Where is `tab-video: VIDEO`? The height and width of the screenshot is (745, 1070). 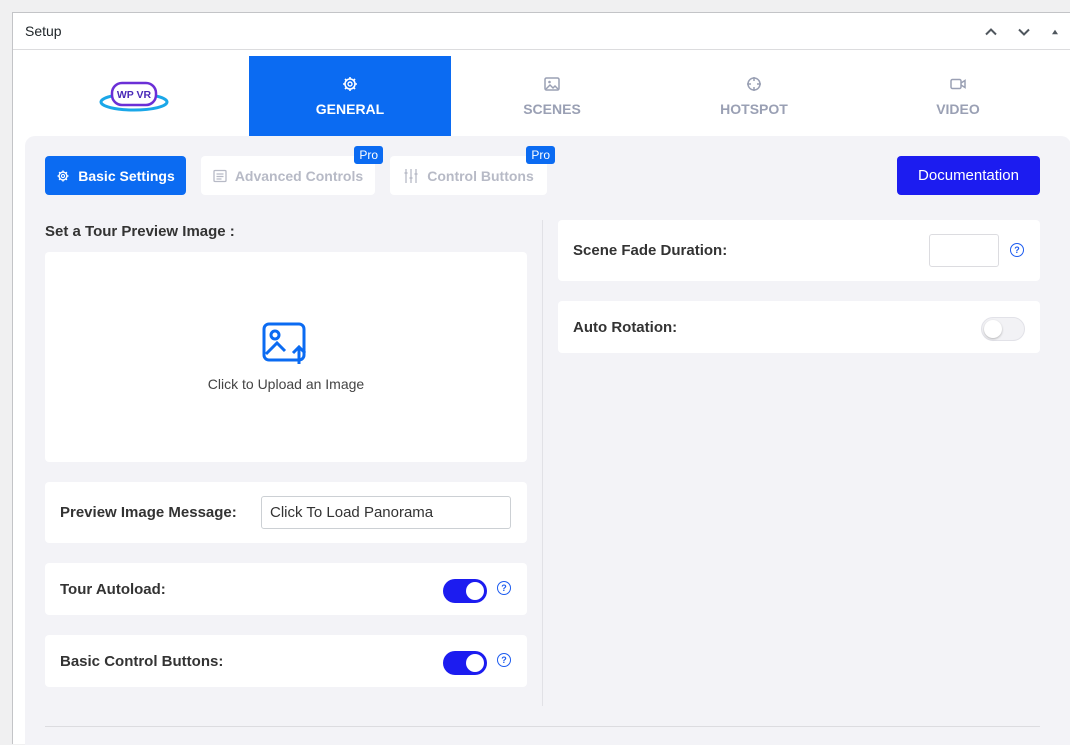
tab-video: VIDEO is located at coordinates (958, 96).